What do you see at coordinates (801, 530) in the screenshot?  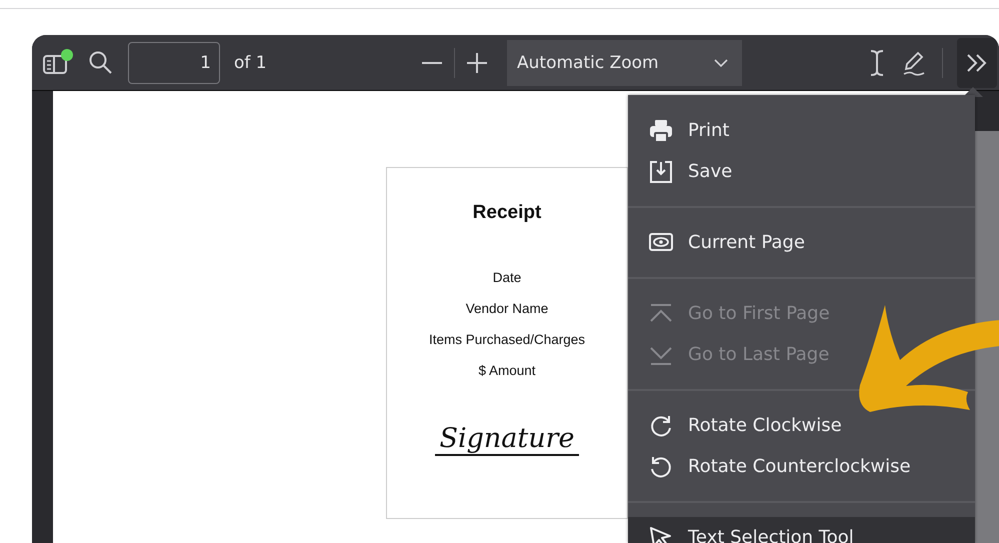 I see `menu-item: Text Selection Tool` at bounding box center [801, 530].